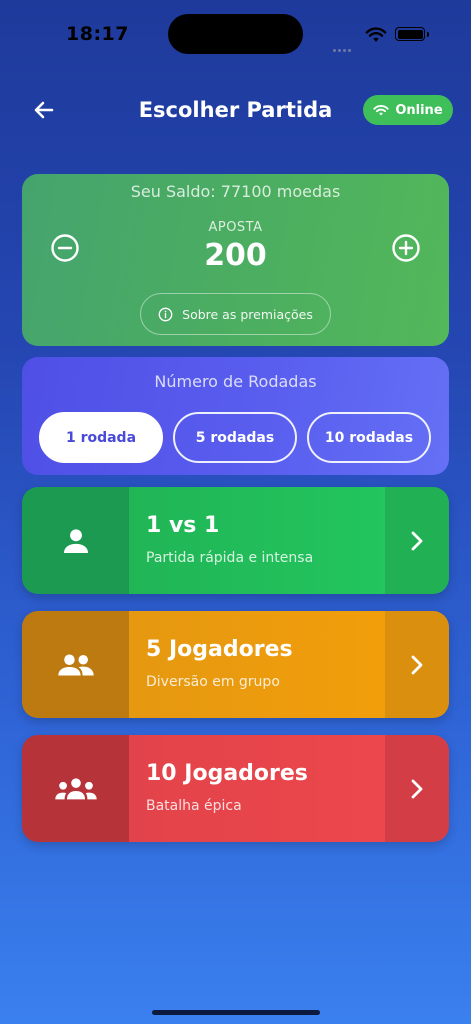  I want to click on round-option-1: 1 rodada, so click(101, 437).